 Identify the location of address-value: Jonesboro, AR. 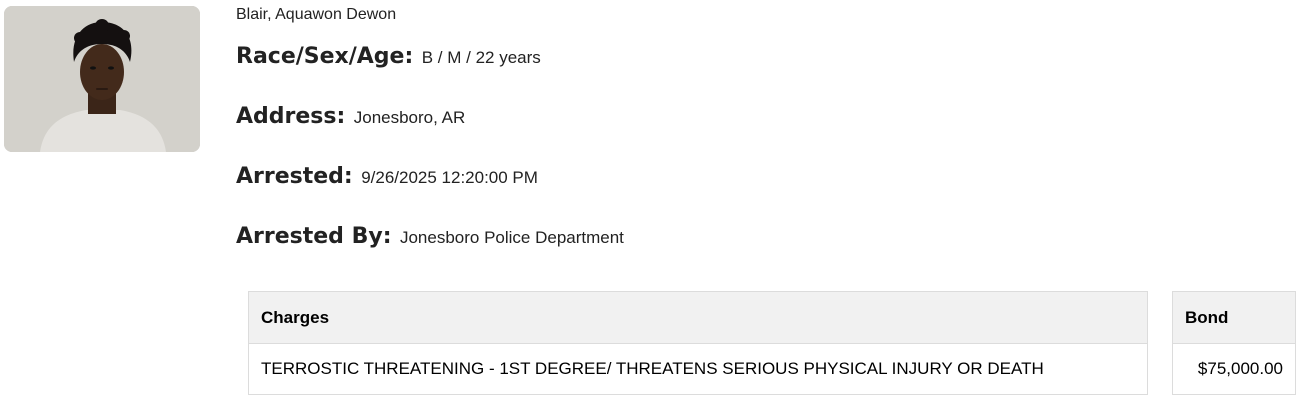
(409, 117).